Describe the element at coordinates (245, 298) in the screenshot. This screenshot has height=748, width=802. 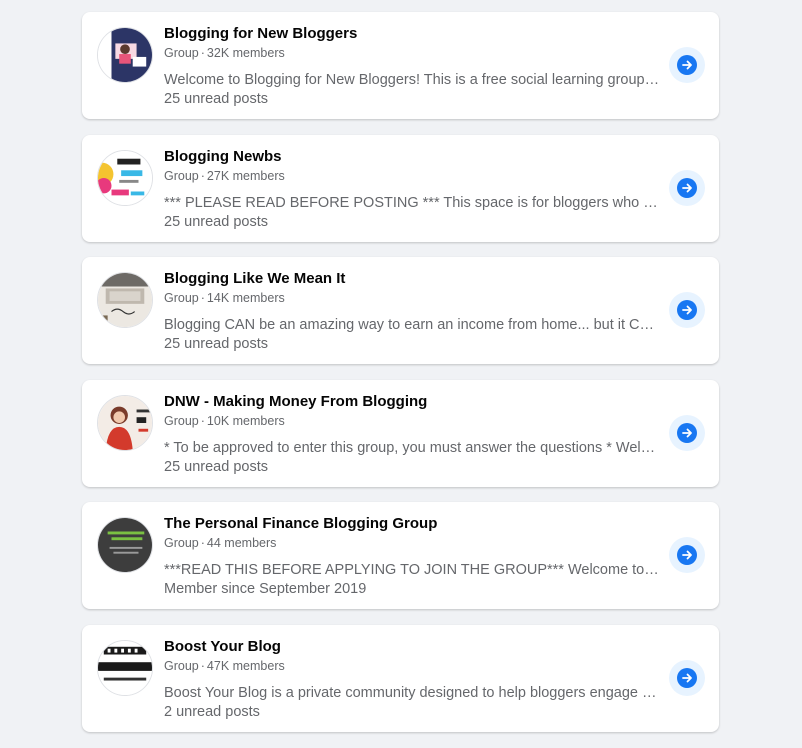
I see `member-count: 14K members` at that location.